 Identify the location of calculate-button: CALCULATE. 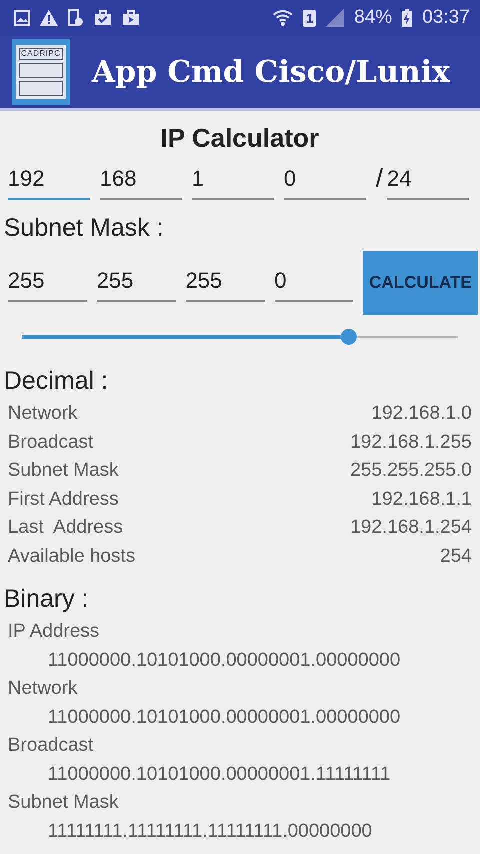
(420, 283).